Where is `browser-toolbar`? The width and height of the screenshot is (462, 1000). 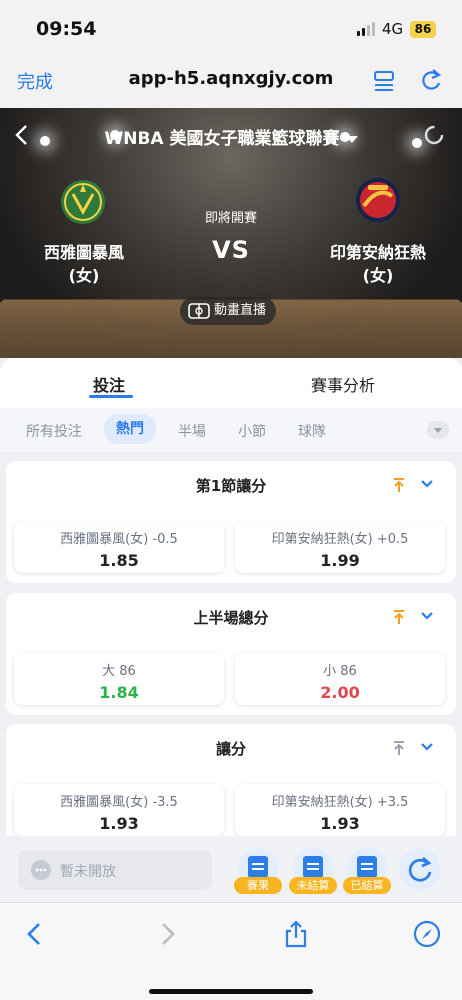 browser-toolbar is located at coordinates (231, 951).